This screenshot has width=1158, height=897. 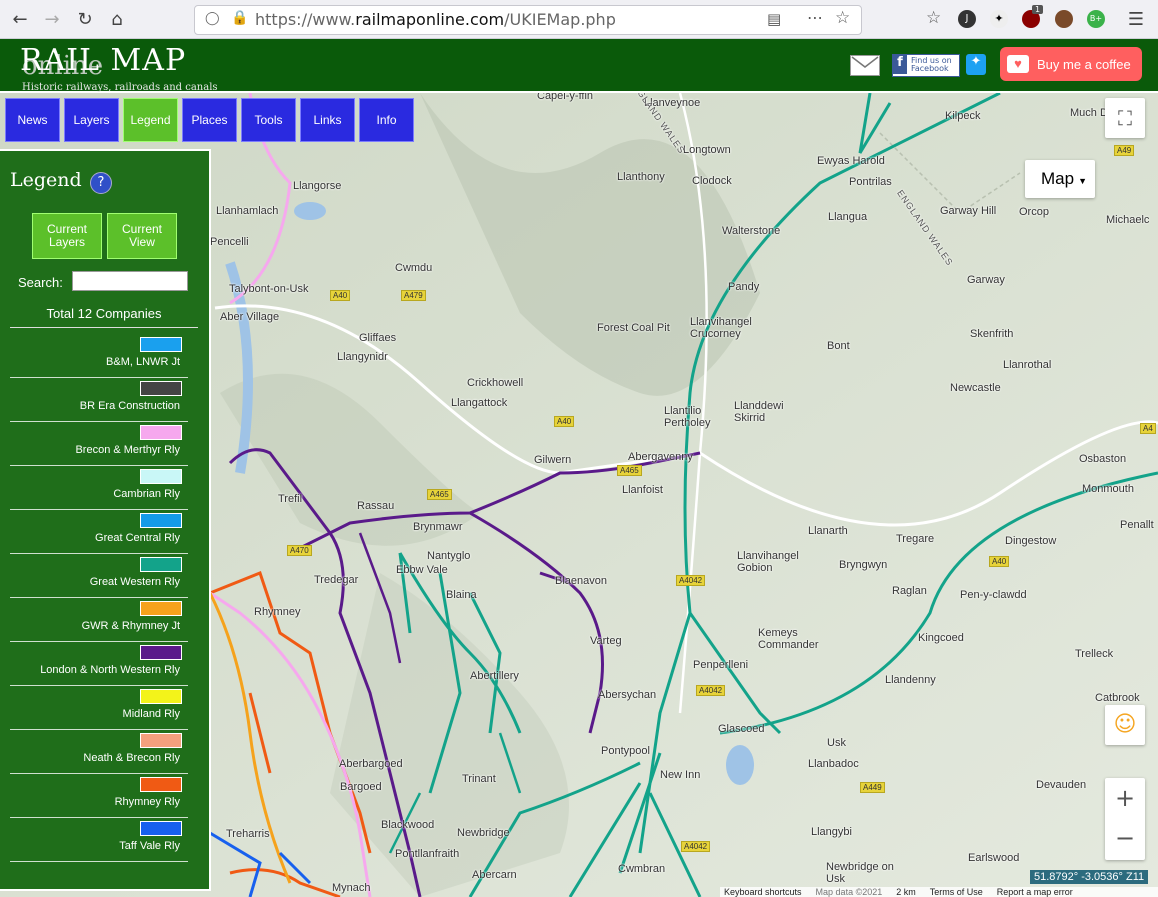 I want to click on account-icon: J, so click(x=967, y=19).